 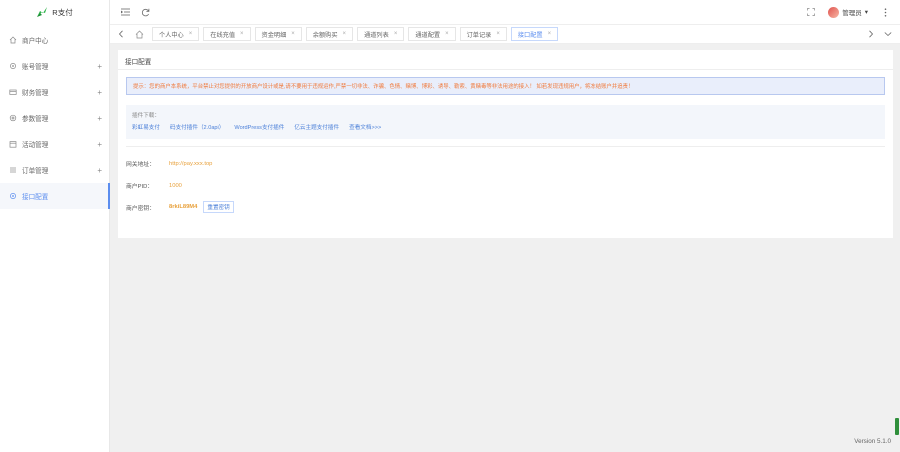 What do you see at coordinates (138, 62) in the screenshot?
I see `page-title: 接口配置` at bounding box center [138, 62].